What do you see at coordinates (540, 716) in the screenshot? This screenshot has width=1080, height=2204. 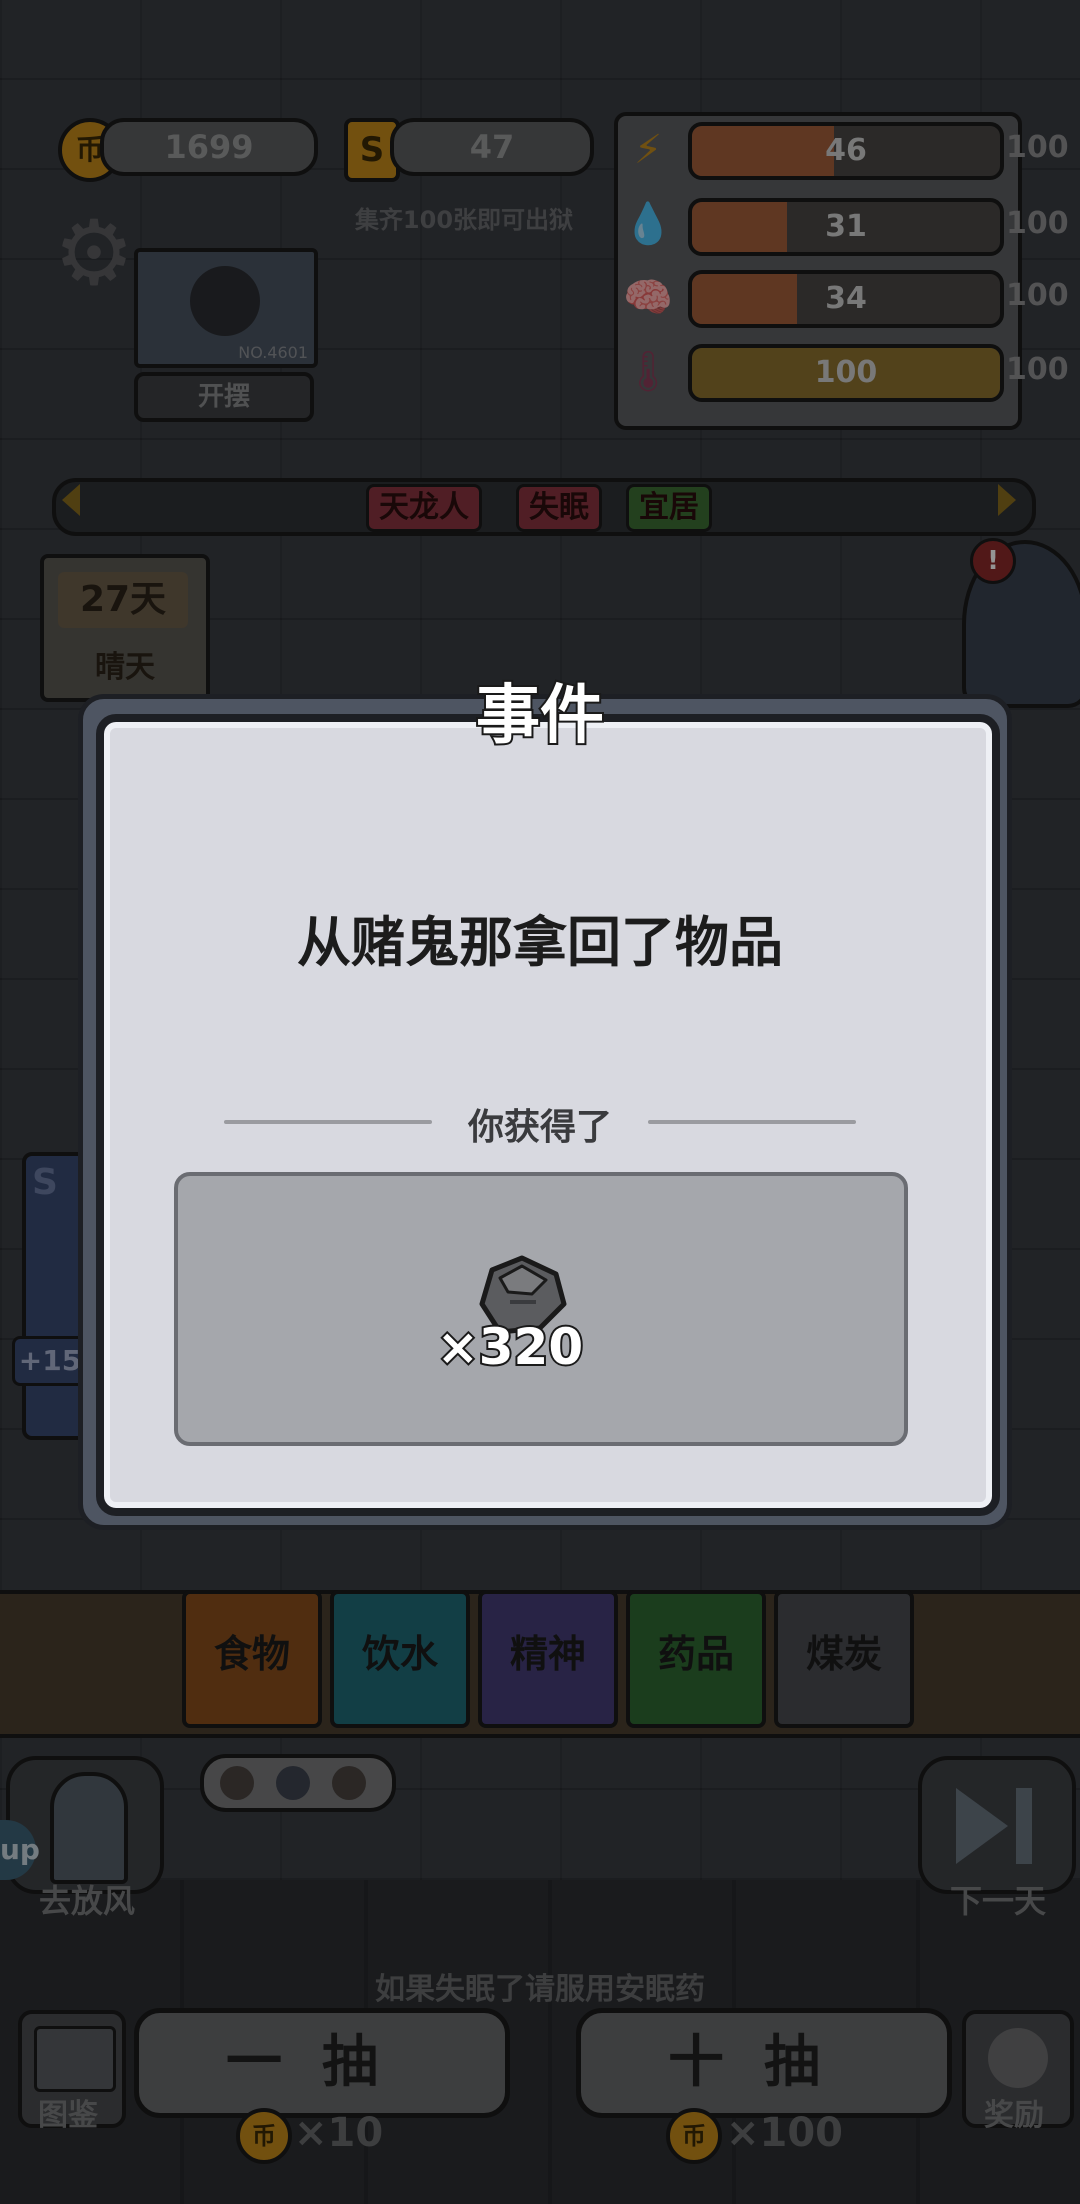 I see `modal-title: 事件` at bounding box center [540, 716].